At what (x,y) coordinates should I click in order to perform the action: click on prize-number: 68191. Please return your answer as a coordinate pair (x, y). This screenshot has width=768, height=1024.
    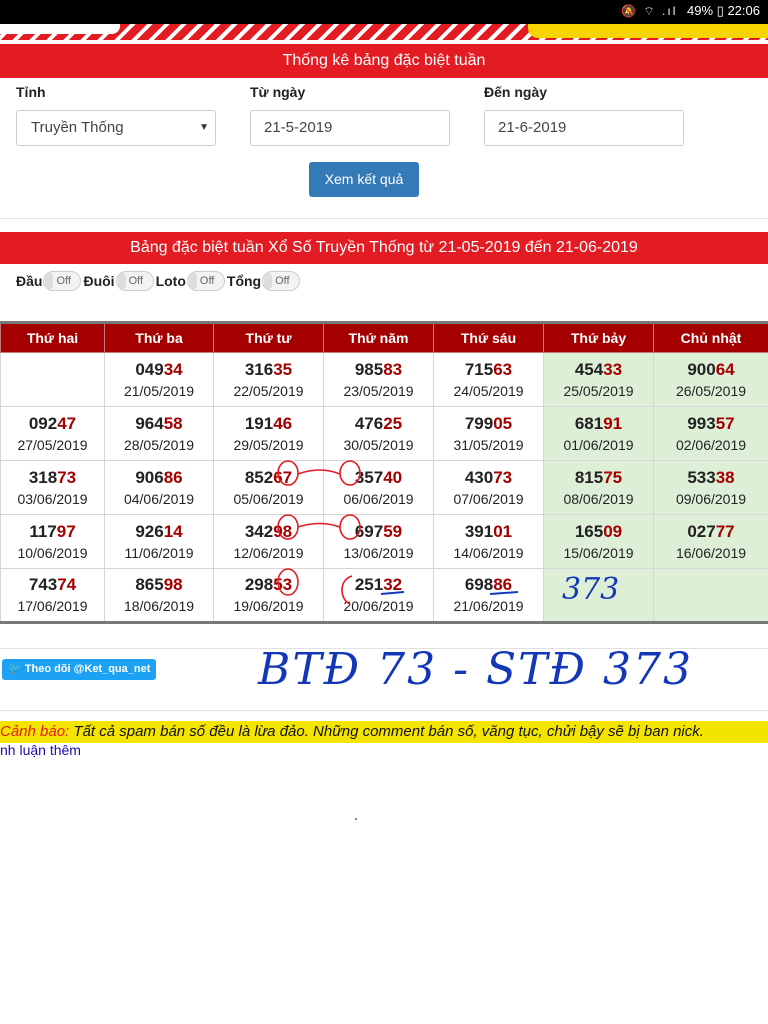
    Looking at the image, I should click on (598, 424).